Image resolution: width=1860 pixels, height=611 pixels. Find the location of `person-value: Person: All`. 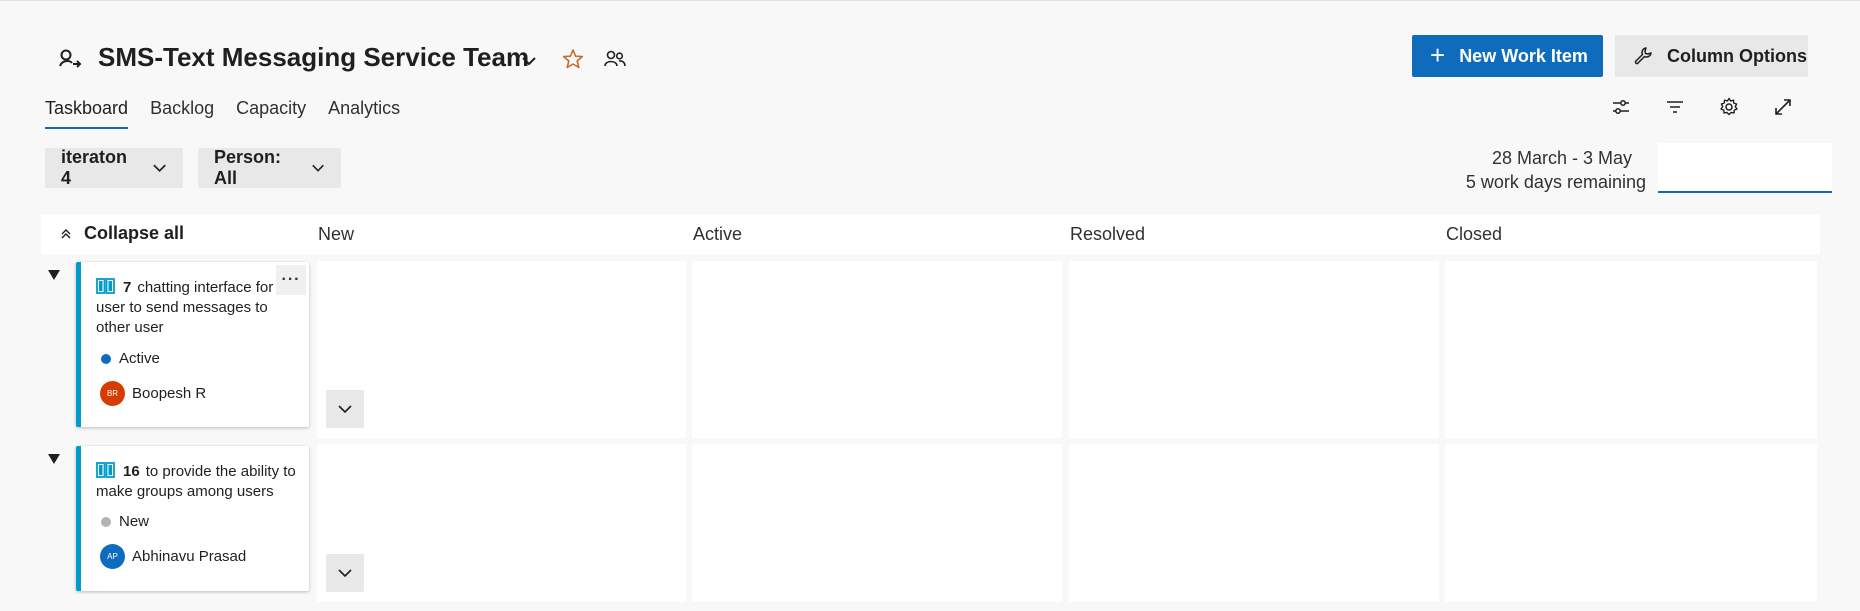

person-value: Person: All is located at coordinates (248, 167).